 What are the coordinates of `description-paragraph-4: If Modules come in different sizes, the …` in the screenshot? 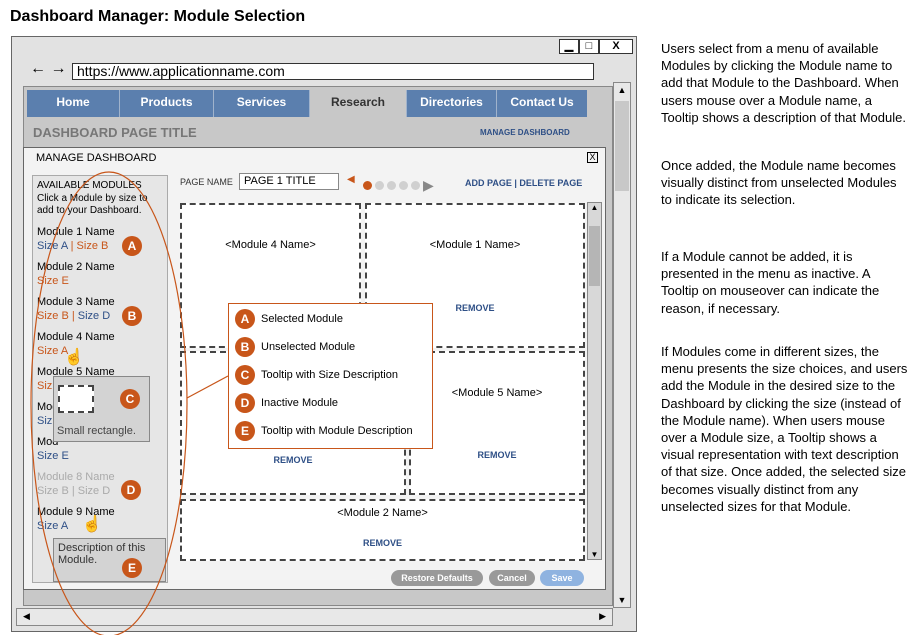 It's located at (784, 429).